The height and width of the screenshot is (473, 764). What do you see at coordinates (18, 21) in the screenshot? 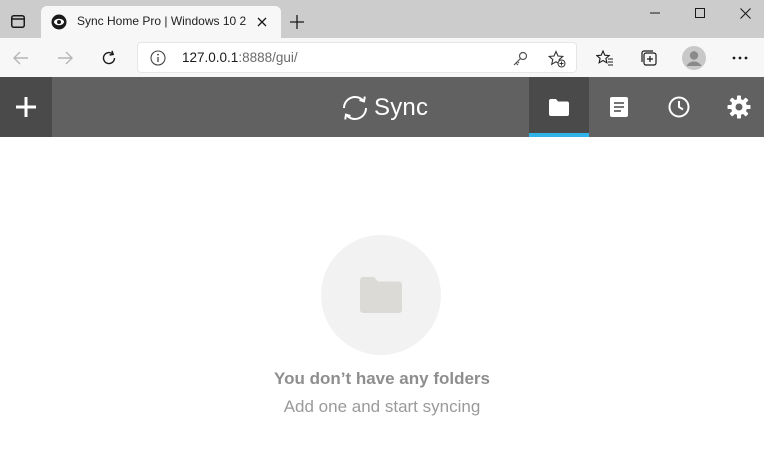
I see `window-menu-icon` at bounding box center [18, 21].